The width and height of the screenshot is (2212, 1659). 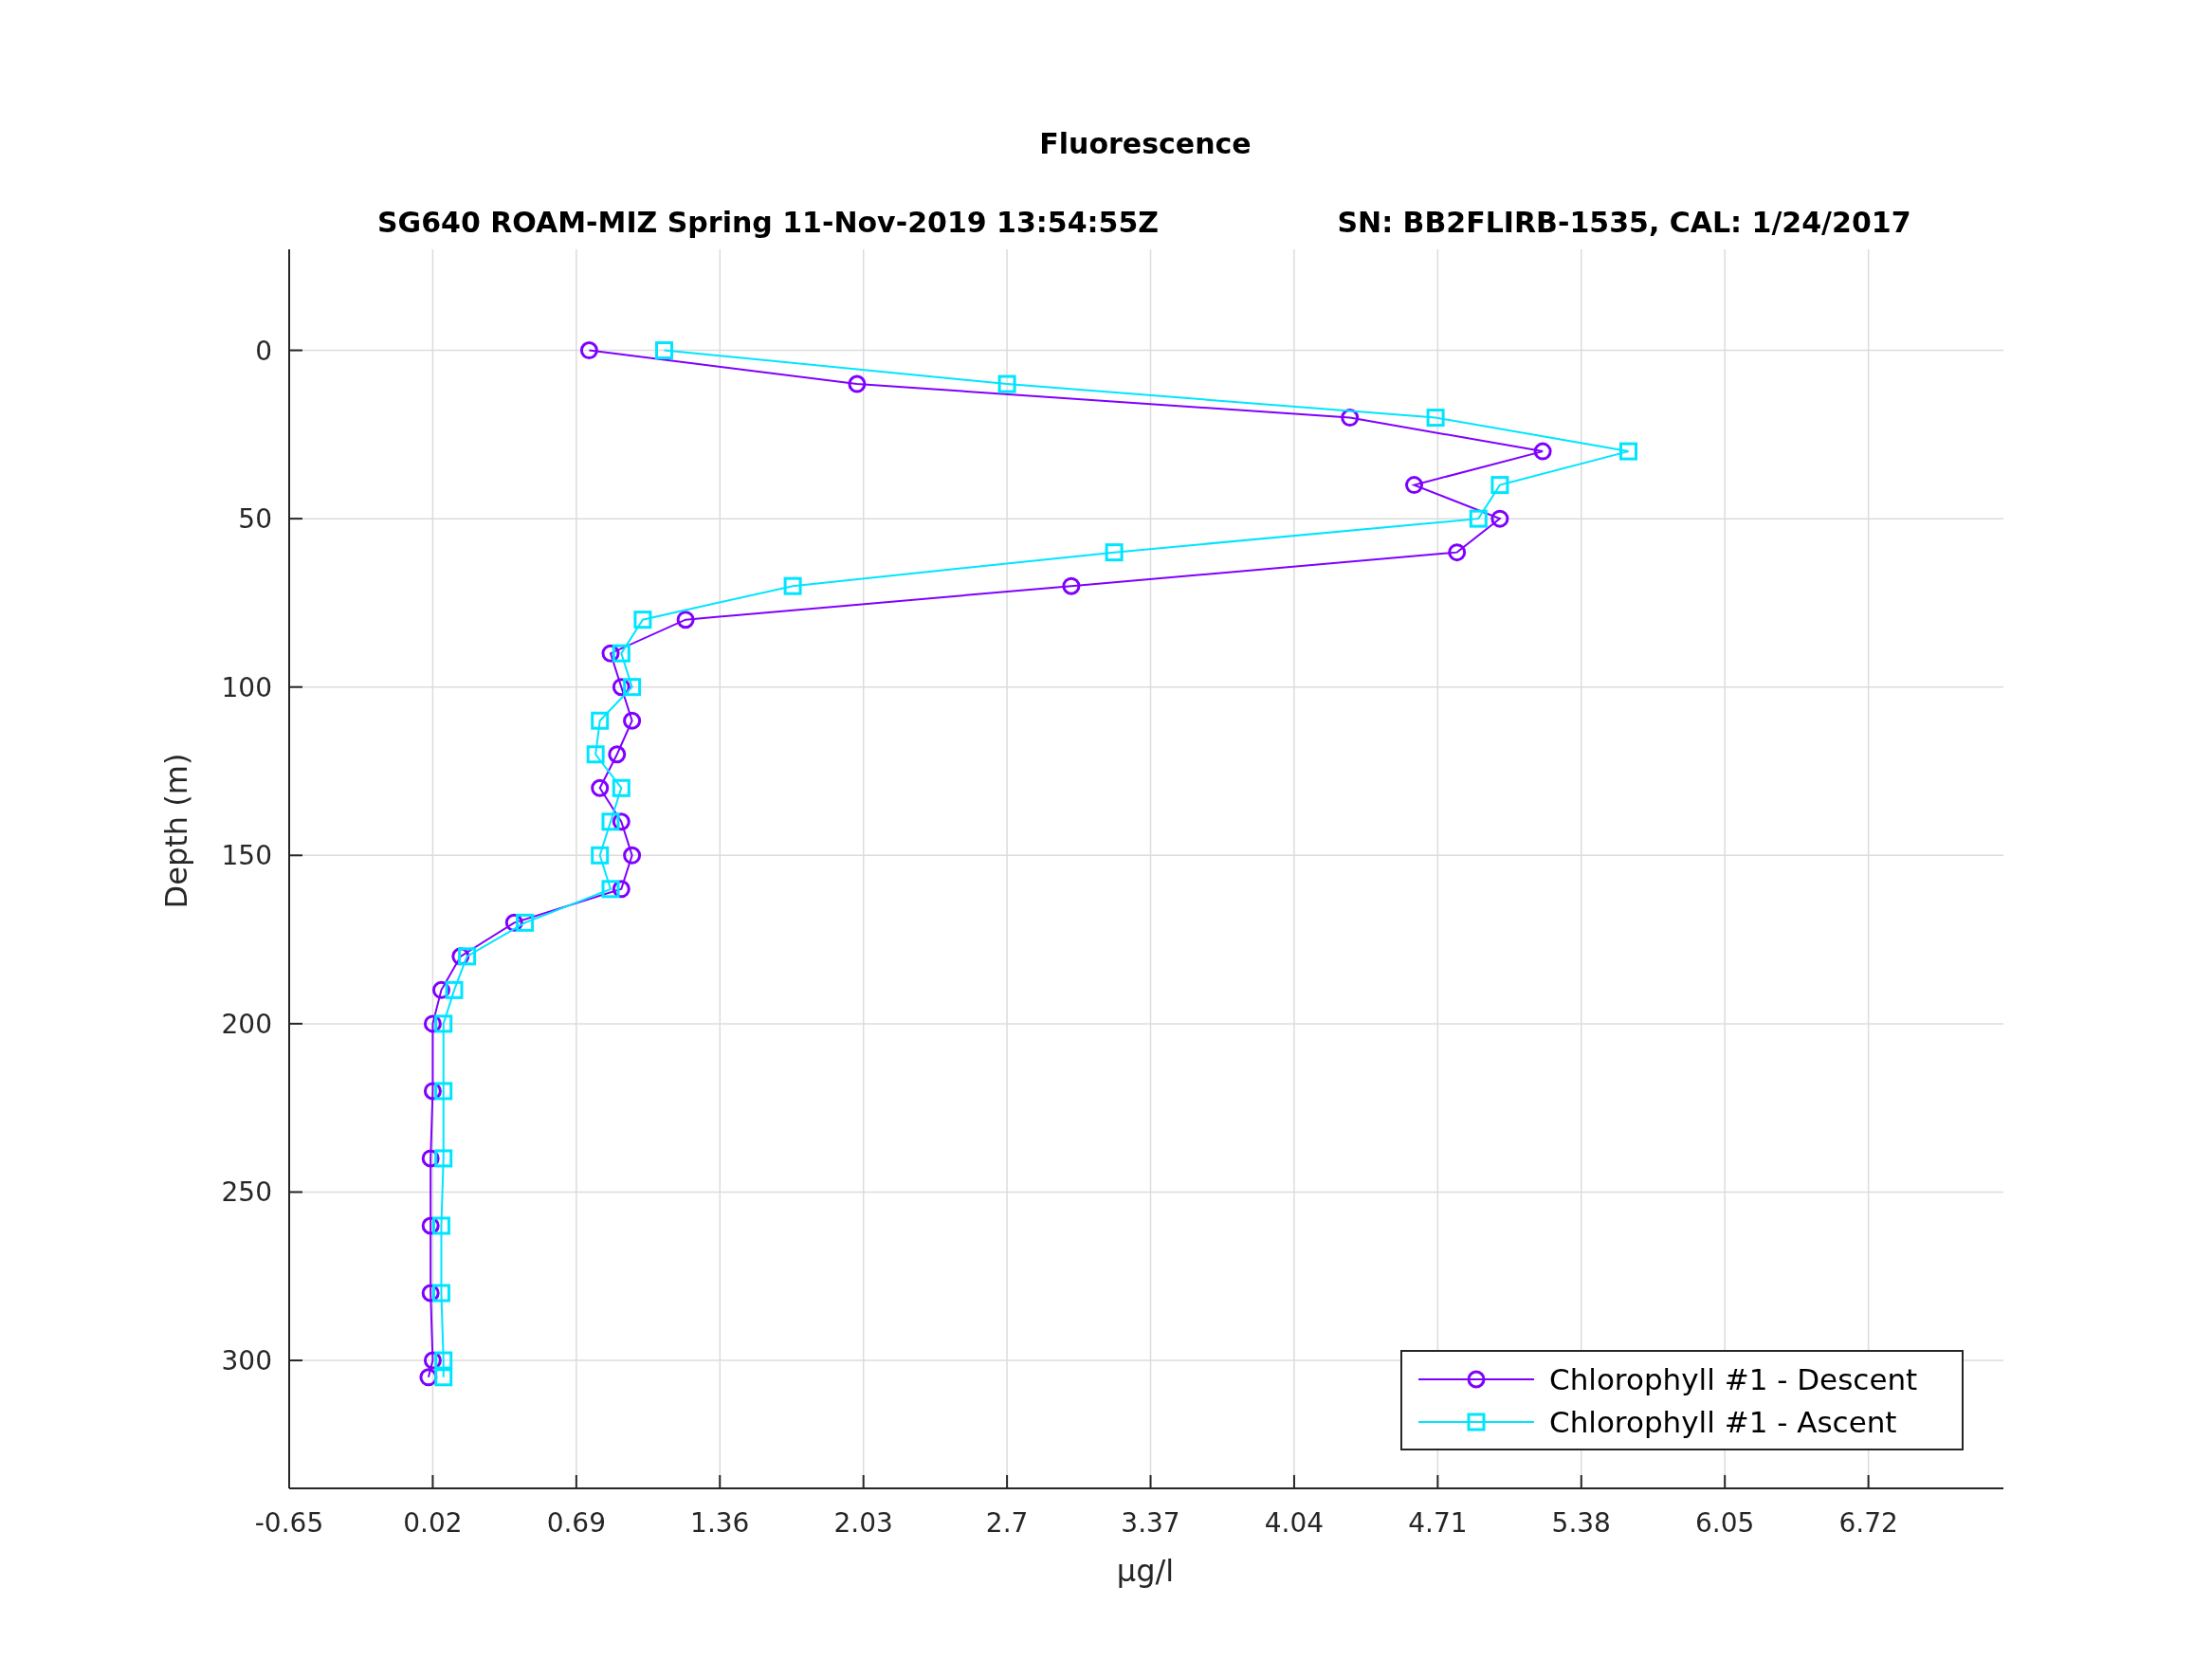 What do you see at coordinates (1145, 1571) in the screenshot?
I see `x-axis-label: μg/l` at bounding box center [1145, 1571].